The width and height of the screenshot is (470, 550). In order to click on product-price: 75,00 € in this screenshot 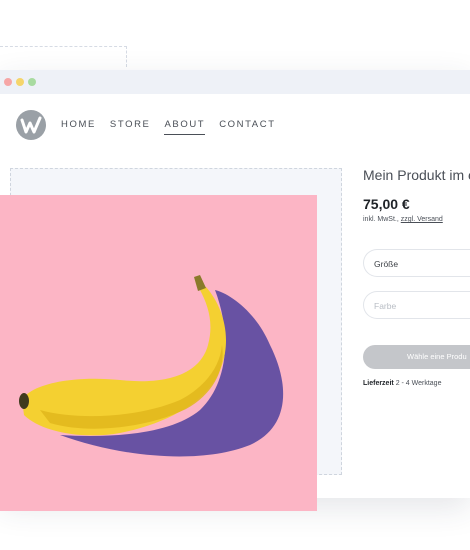, I will do `click(386, 204)`.